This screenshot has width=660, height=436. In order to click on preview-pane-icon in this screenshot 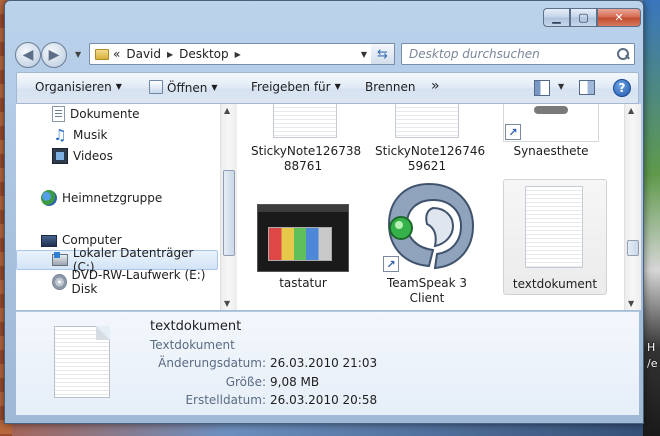, I will do `click(587, 87)`.